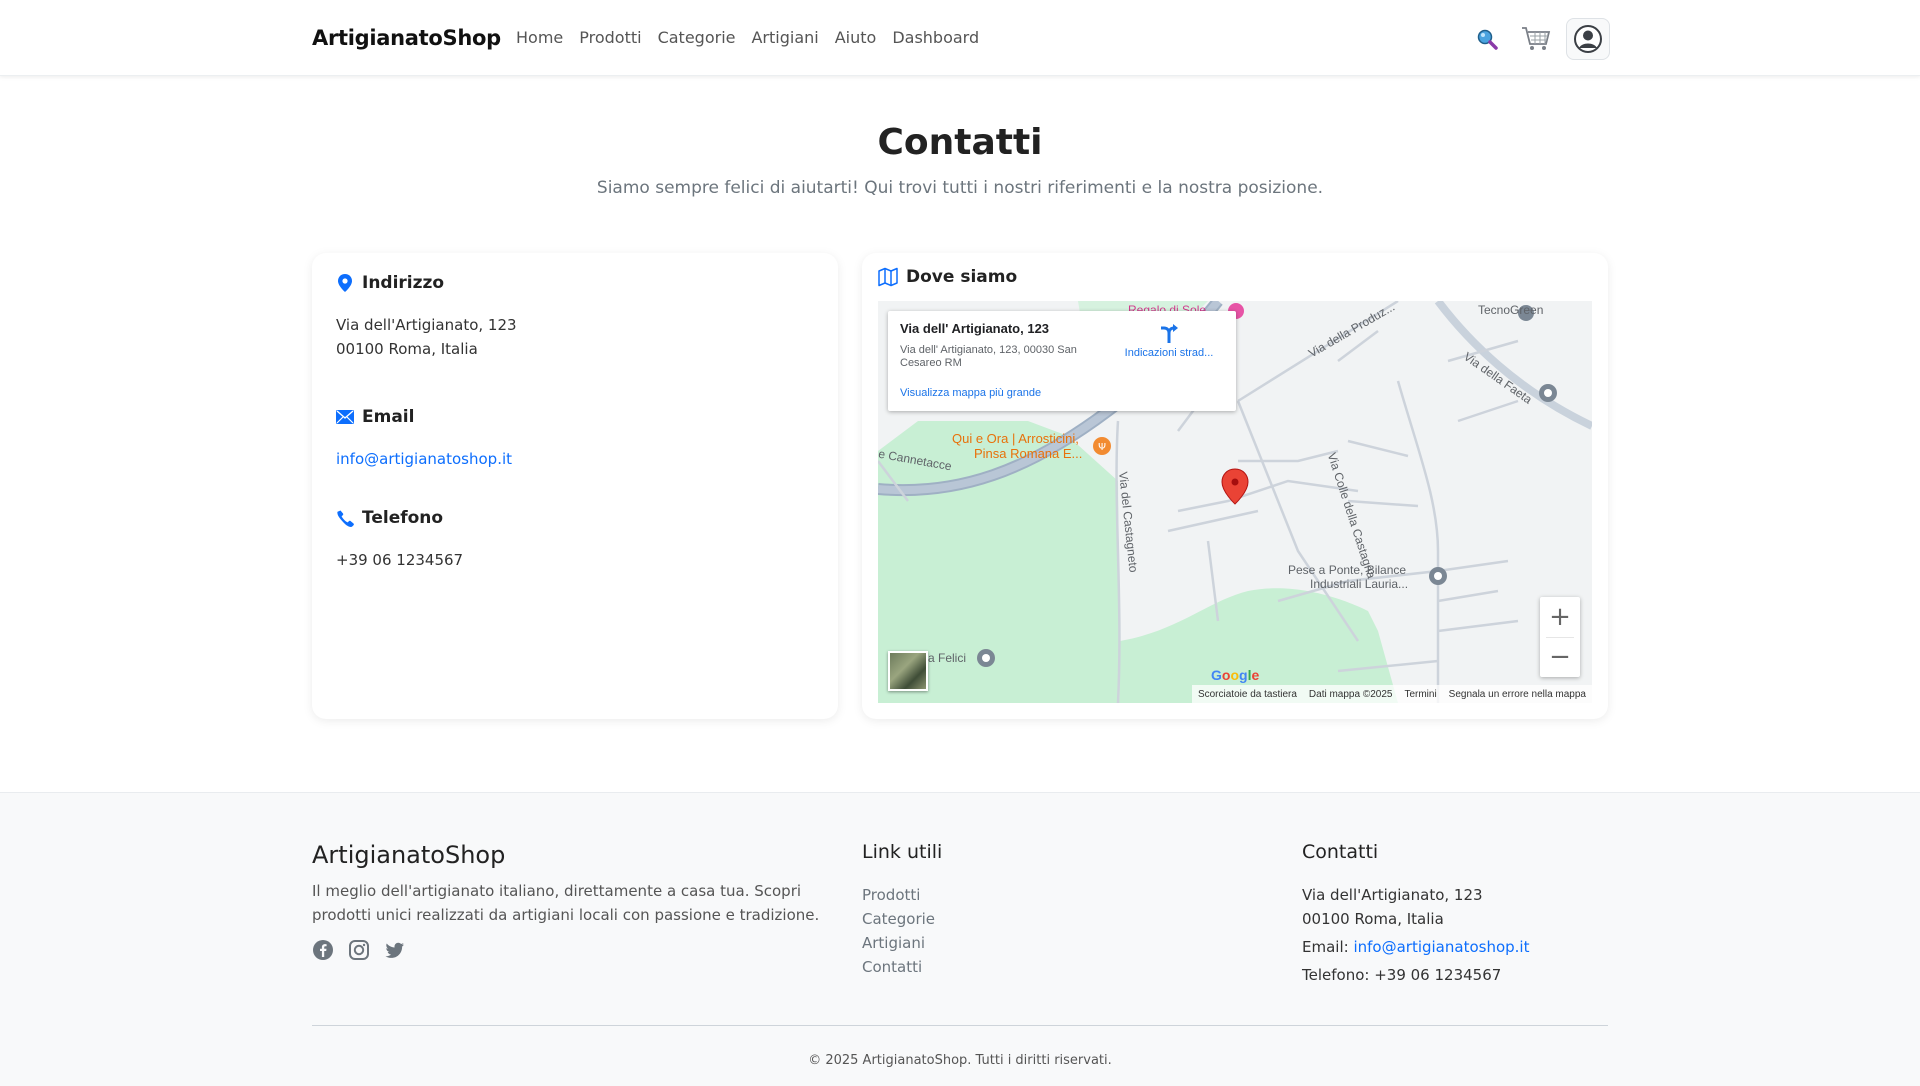 This screenshot has width=1920, height=1086. I want to click on footer-email-label: Email:, so click(1328, 947).